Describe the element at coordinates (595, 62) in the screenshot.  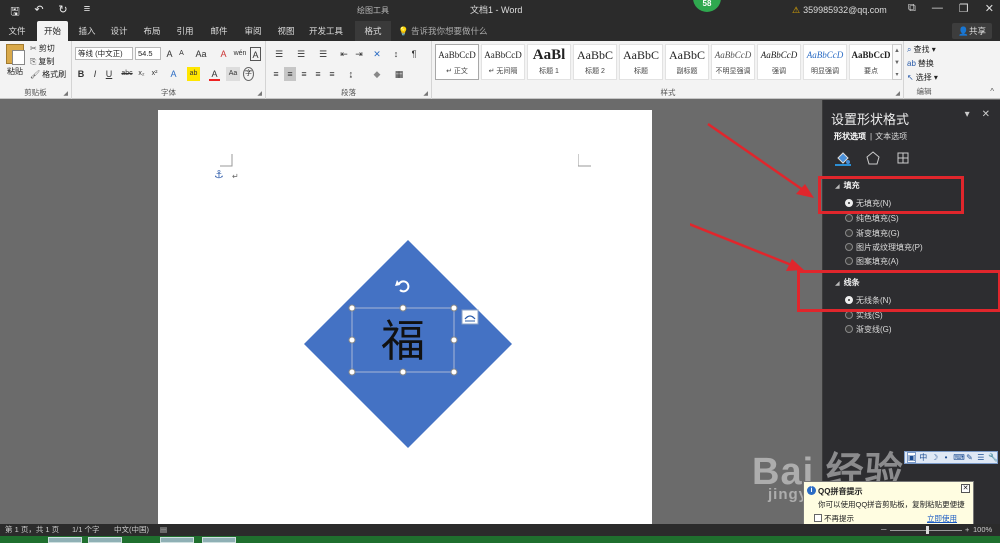
I see `style-item: AaBbC 标题 2` at that location.